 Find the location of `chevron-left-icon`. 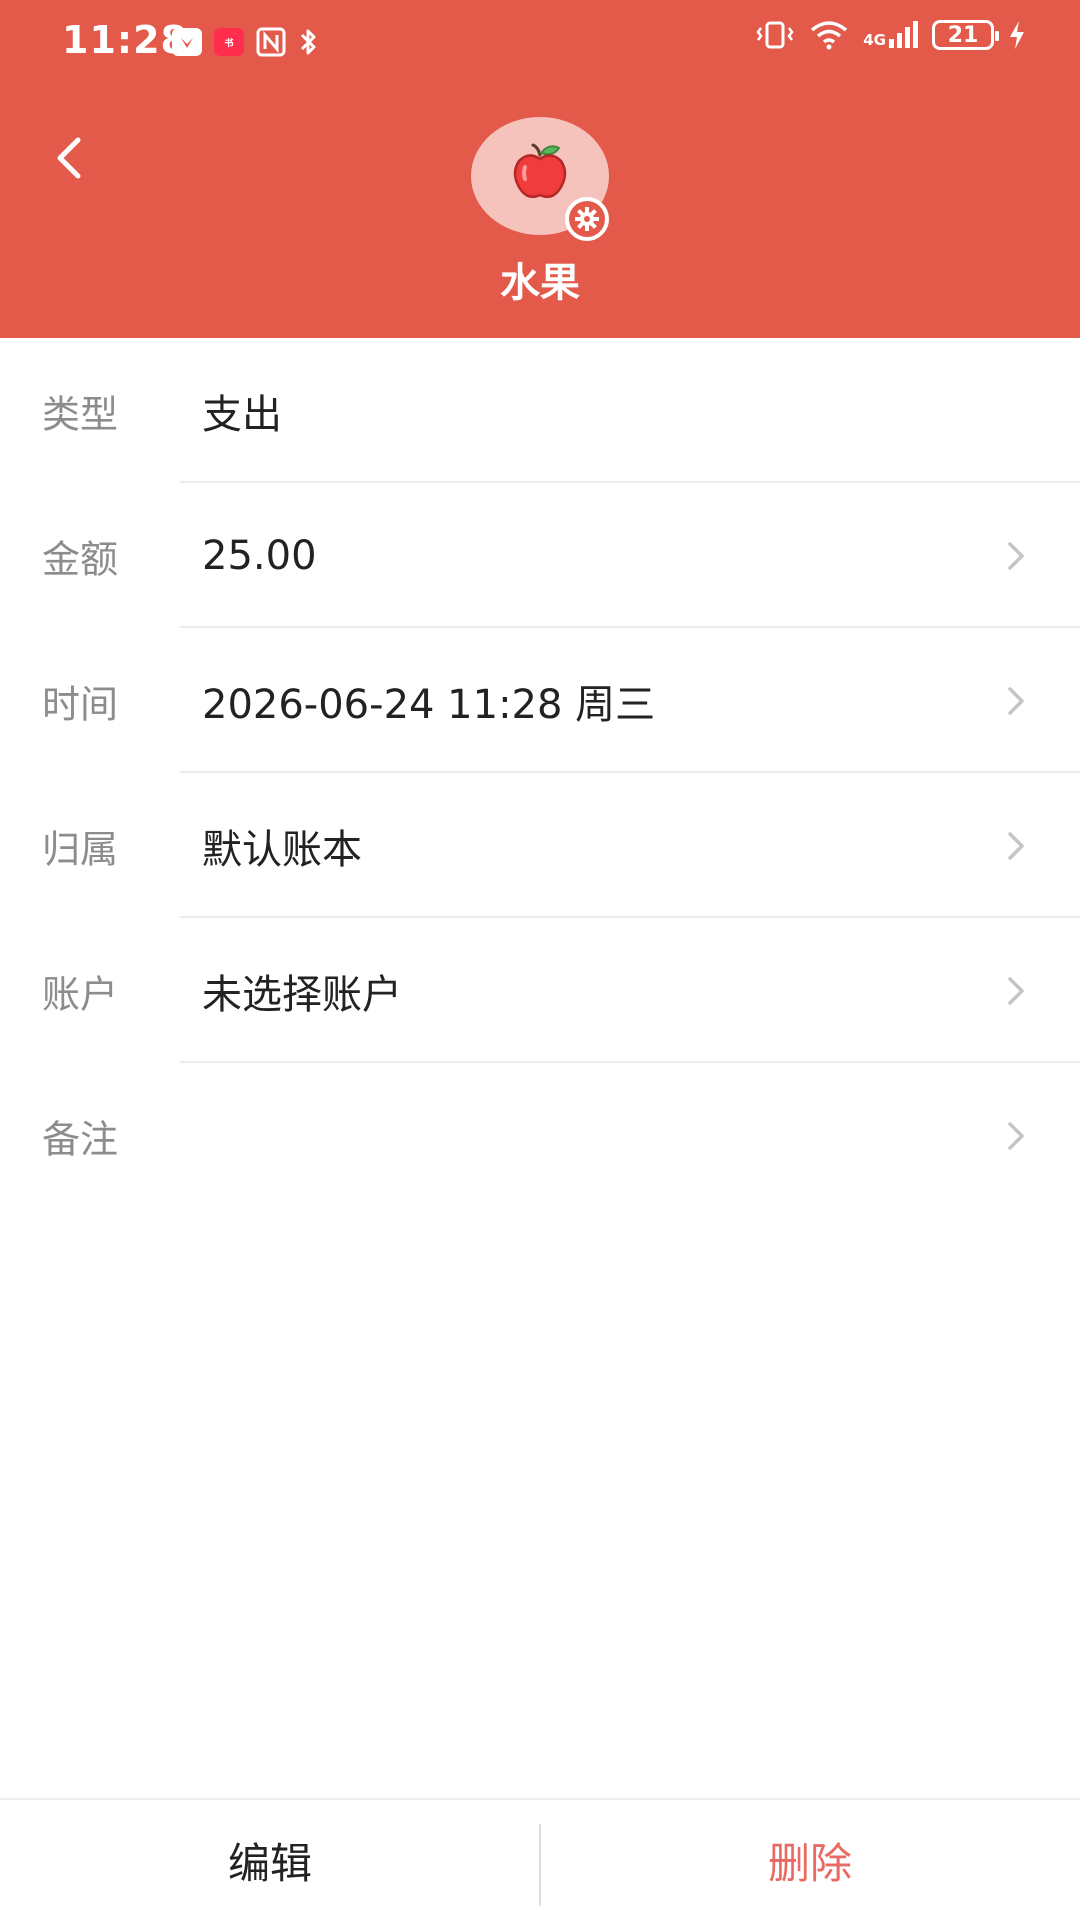

chevron-left-icon is located at coordinates (69, 158).